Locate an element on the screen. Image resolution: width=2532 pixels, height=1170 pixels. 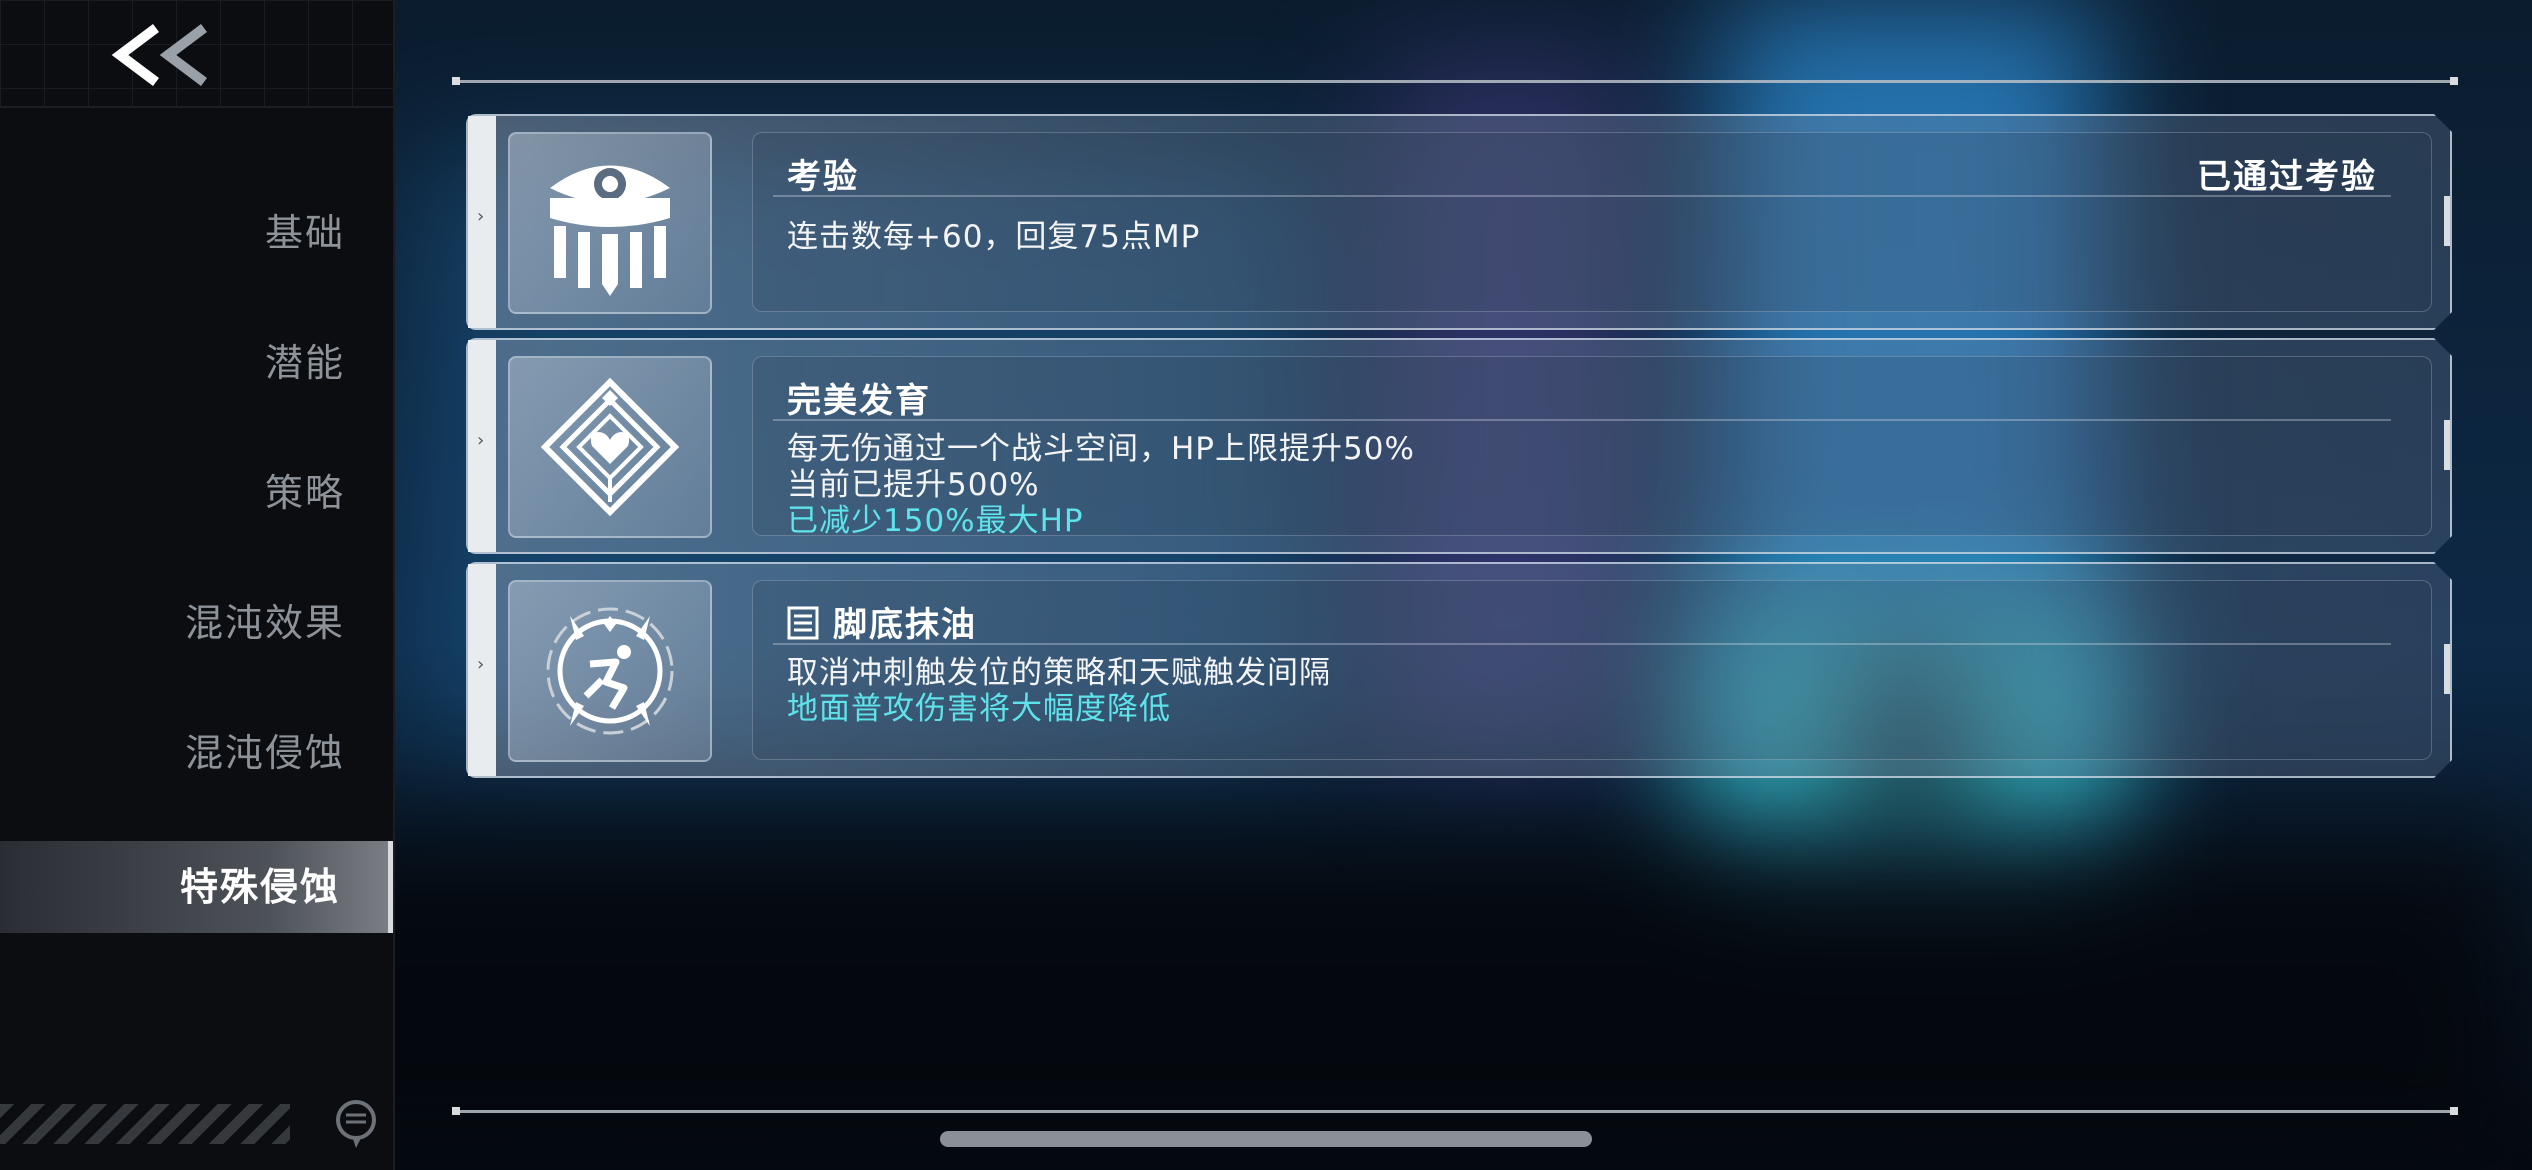
sidebar-item-chaos-effect: 混沌效果 is located at coordinates (265, 623).